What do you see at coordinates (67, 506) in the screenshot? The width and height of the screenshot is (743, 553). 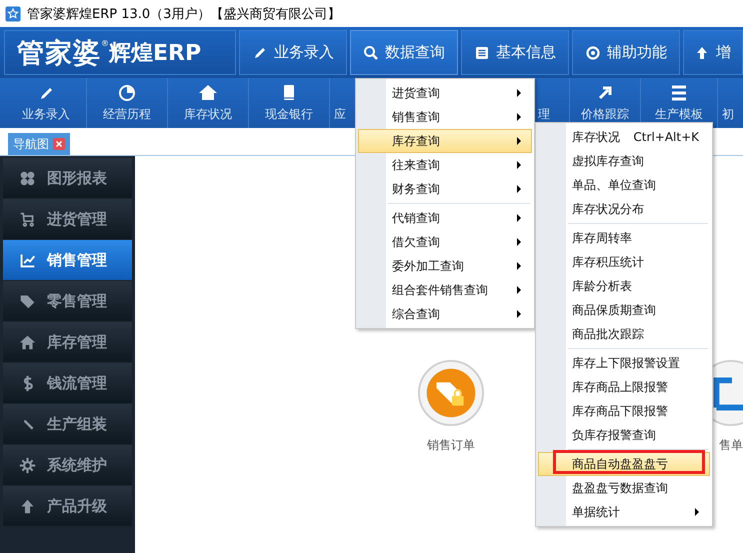 I see `sidebar-item: 产品升级` at bounding box center [67, 506].